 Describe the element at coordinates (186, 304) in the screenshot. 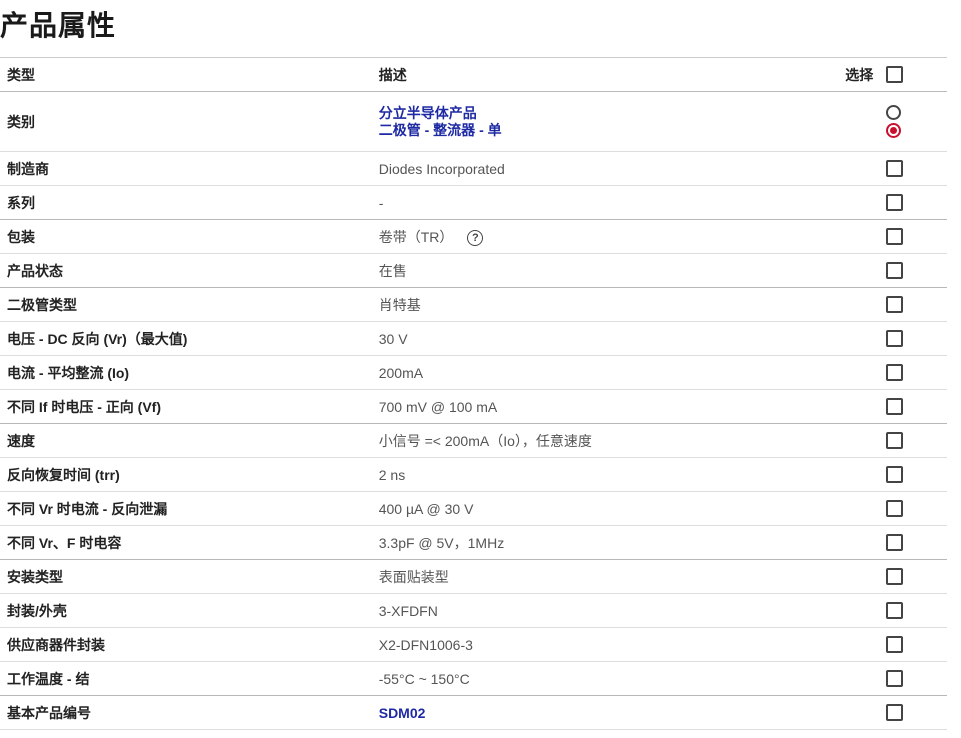

I see `row-type-label: 二极管类型` at that location.